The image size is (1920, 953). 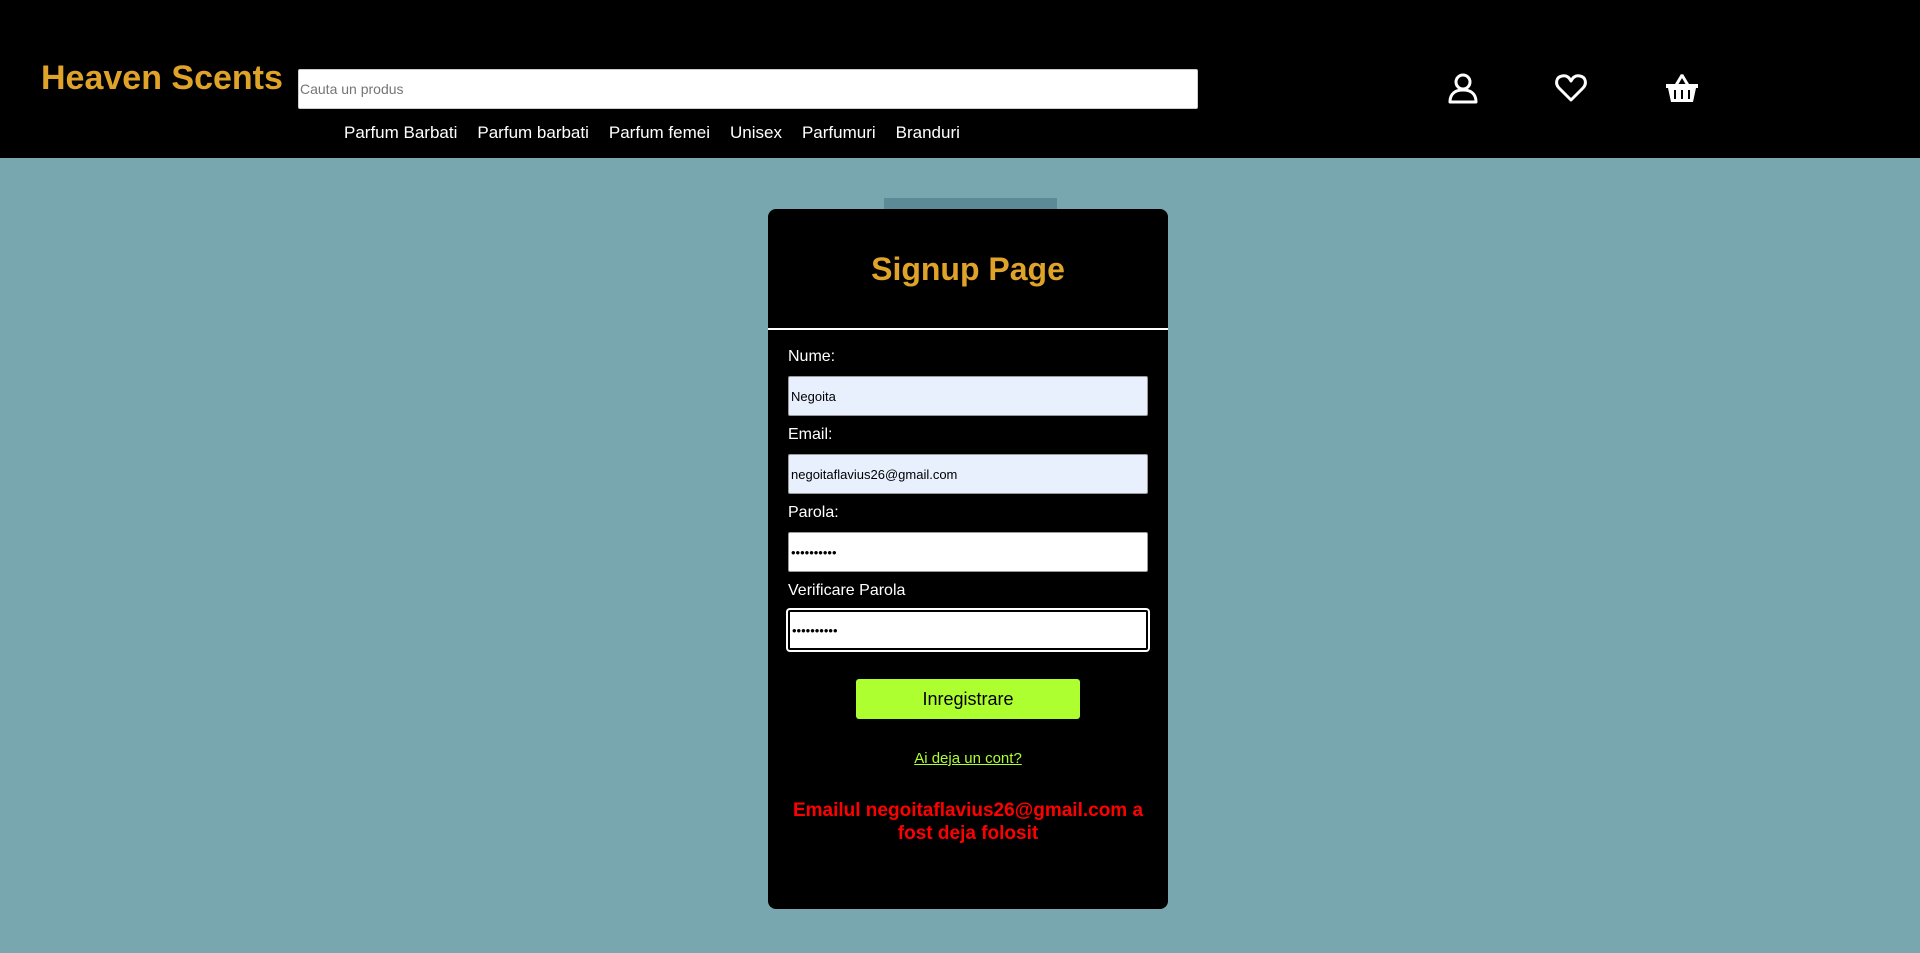 What do you see at coordinates (1463, 88) in the screenshot?
I see `user-icon` at bounding box center [1463, 88].